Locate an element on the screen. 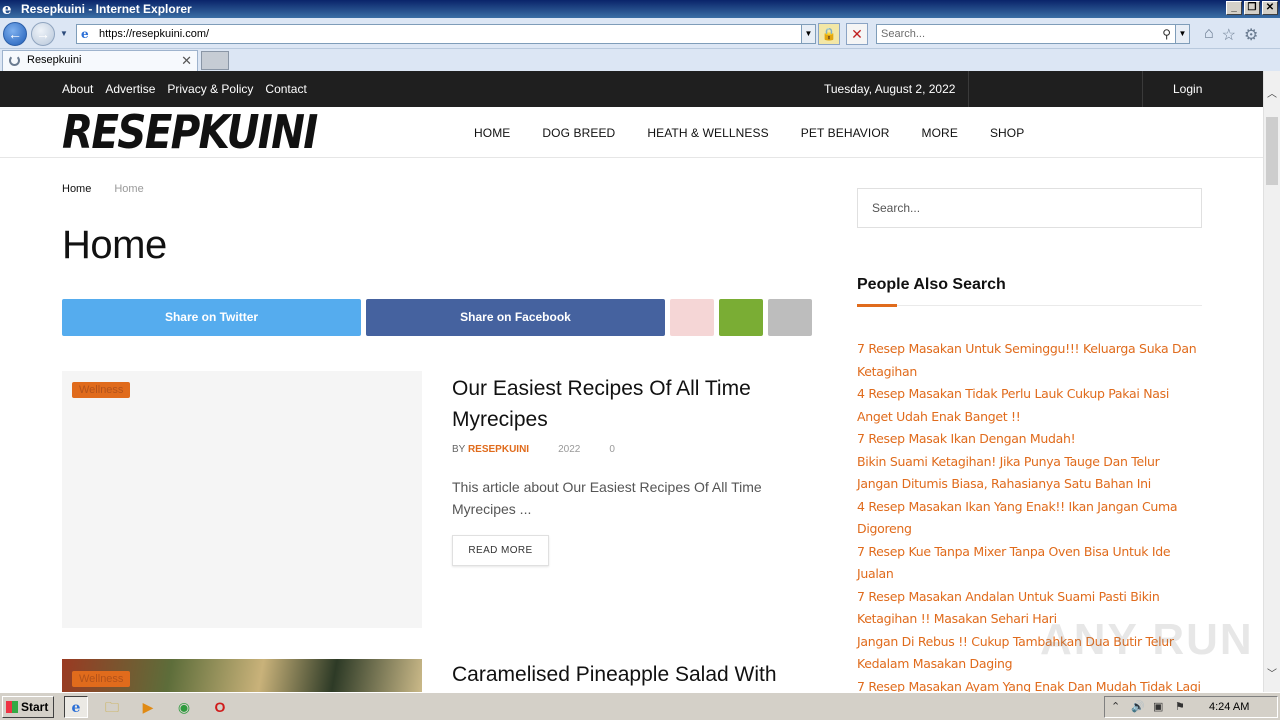 The width and height of the screenshot is (1280, 720). url-text: https://resepkuini.com/ is located at coordinates (154, 34).